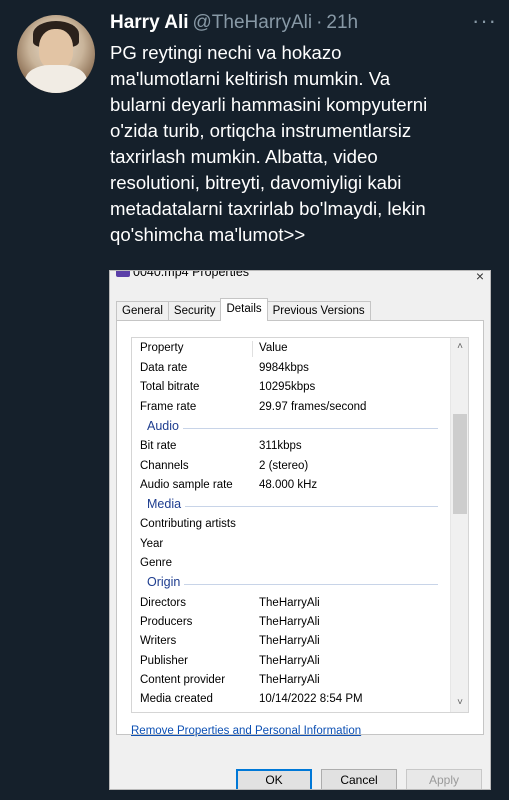 This screenshot has width=509, height=800. I want to click on property-row: Year, so click(291, 545).